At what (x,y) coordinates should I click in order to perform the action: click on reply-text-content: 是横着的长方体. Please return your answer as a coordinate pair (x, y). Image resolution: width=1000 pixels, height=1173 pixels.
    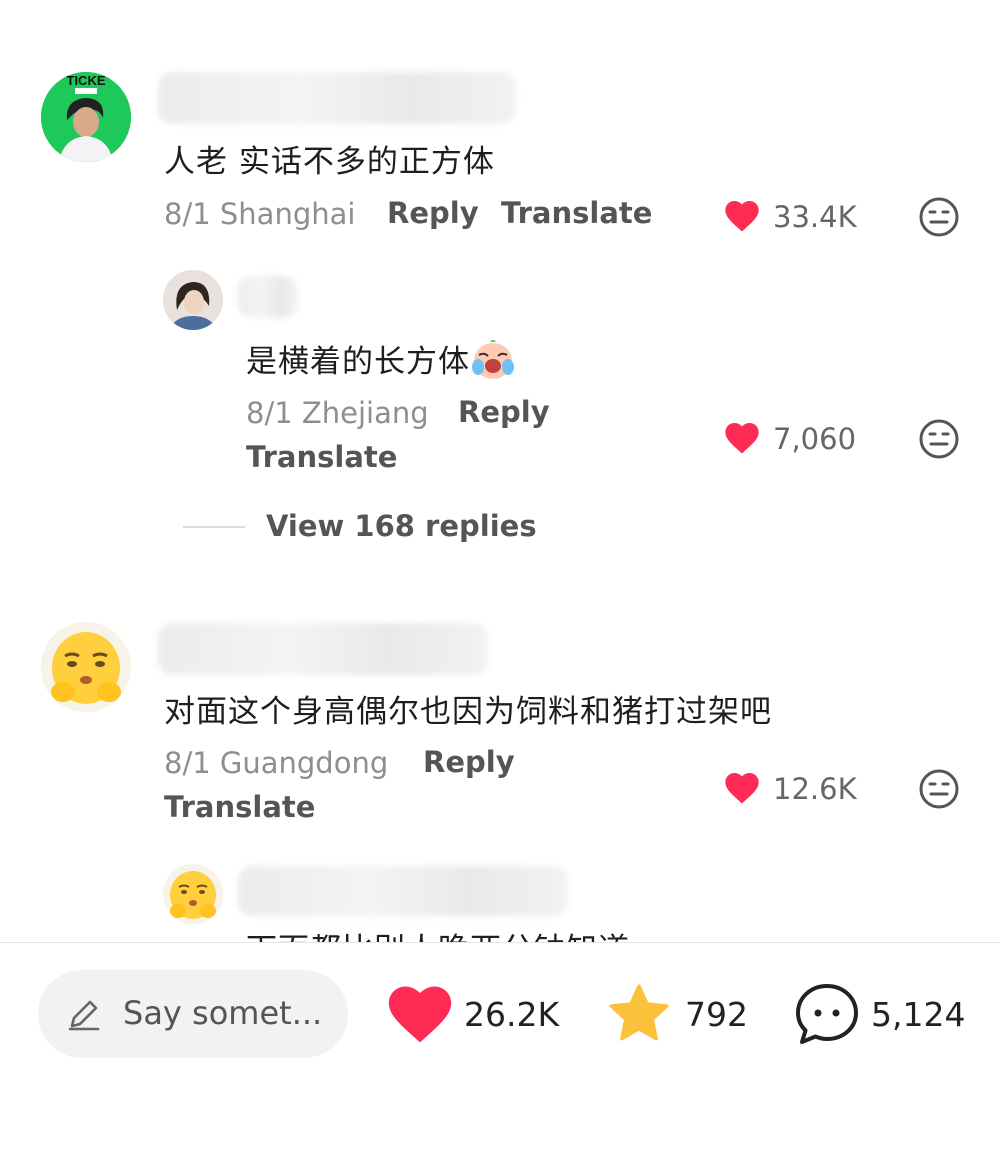
    Looking at the image, I should click on (358, 362).